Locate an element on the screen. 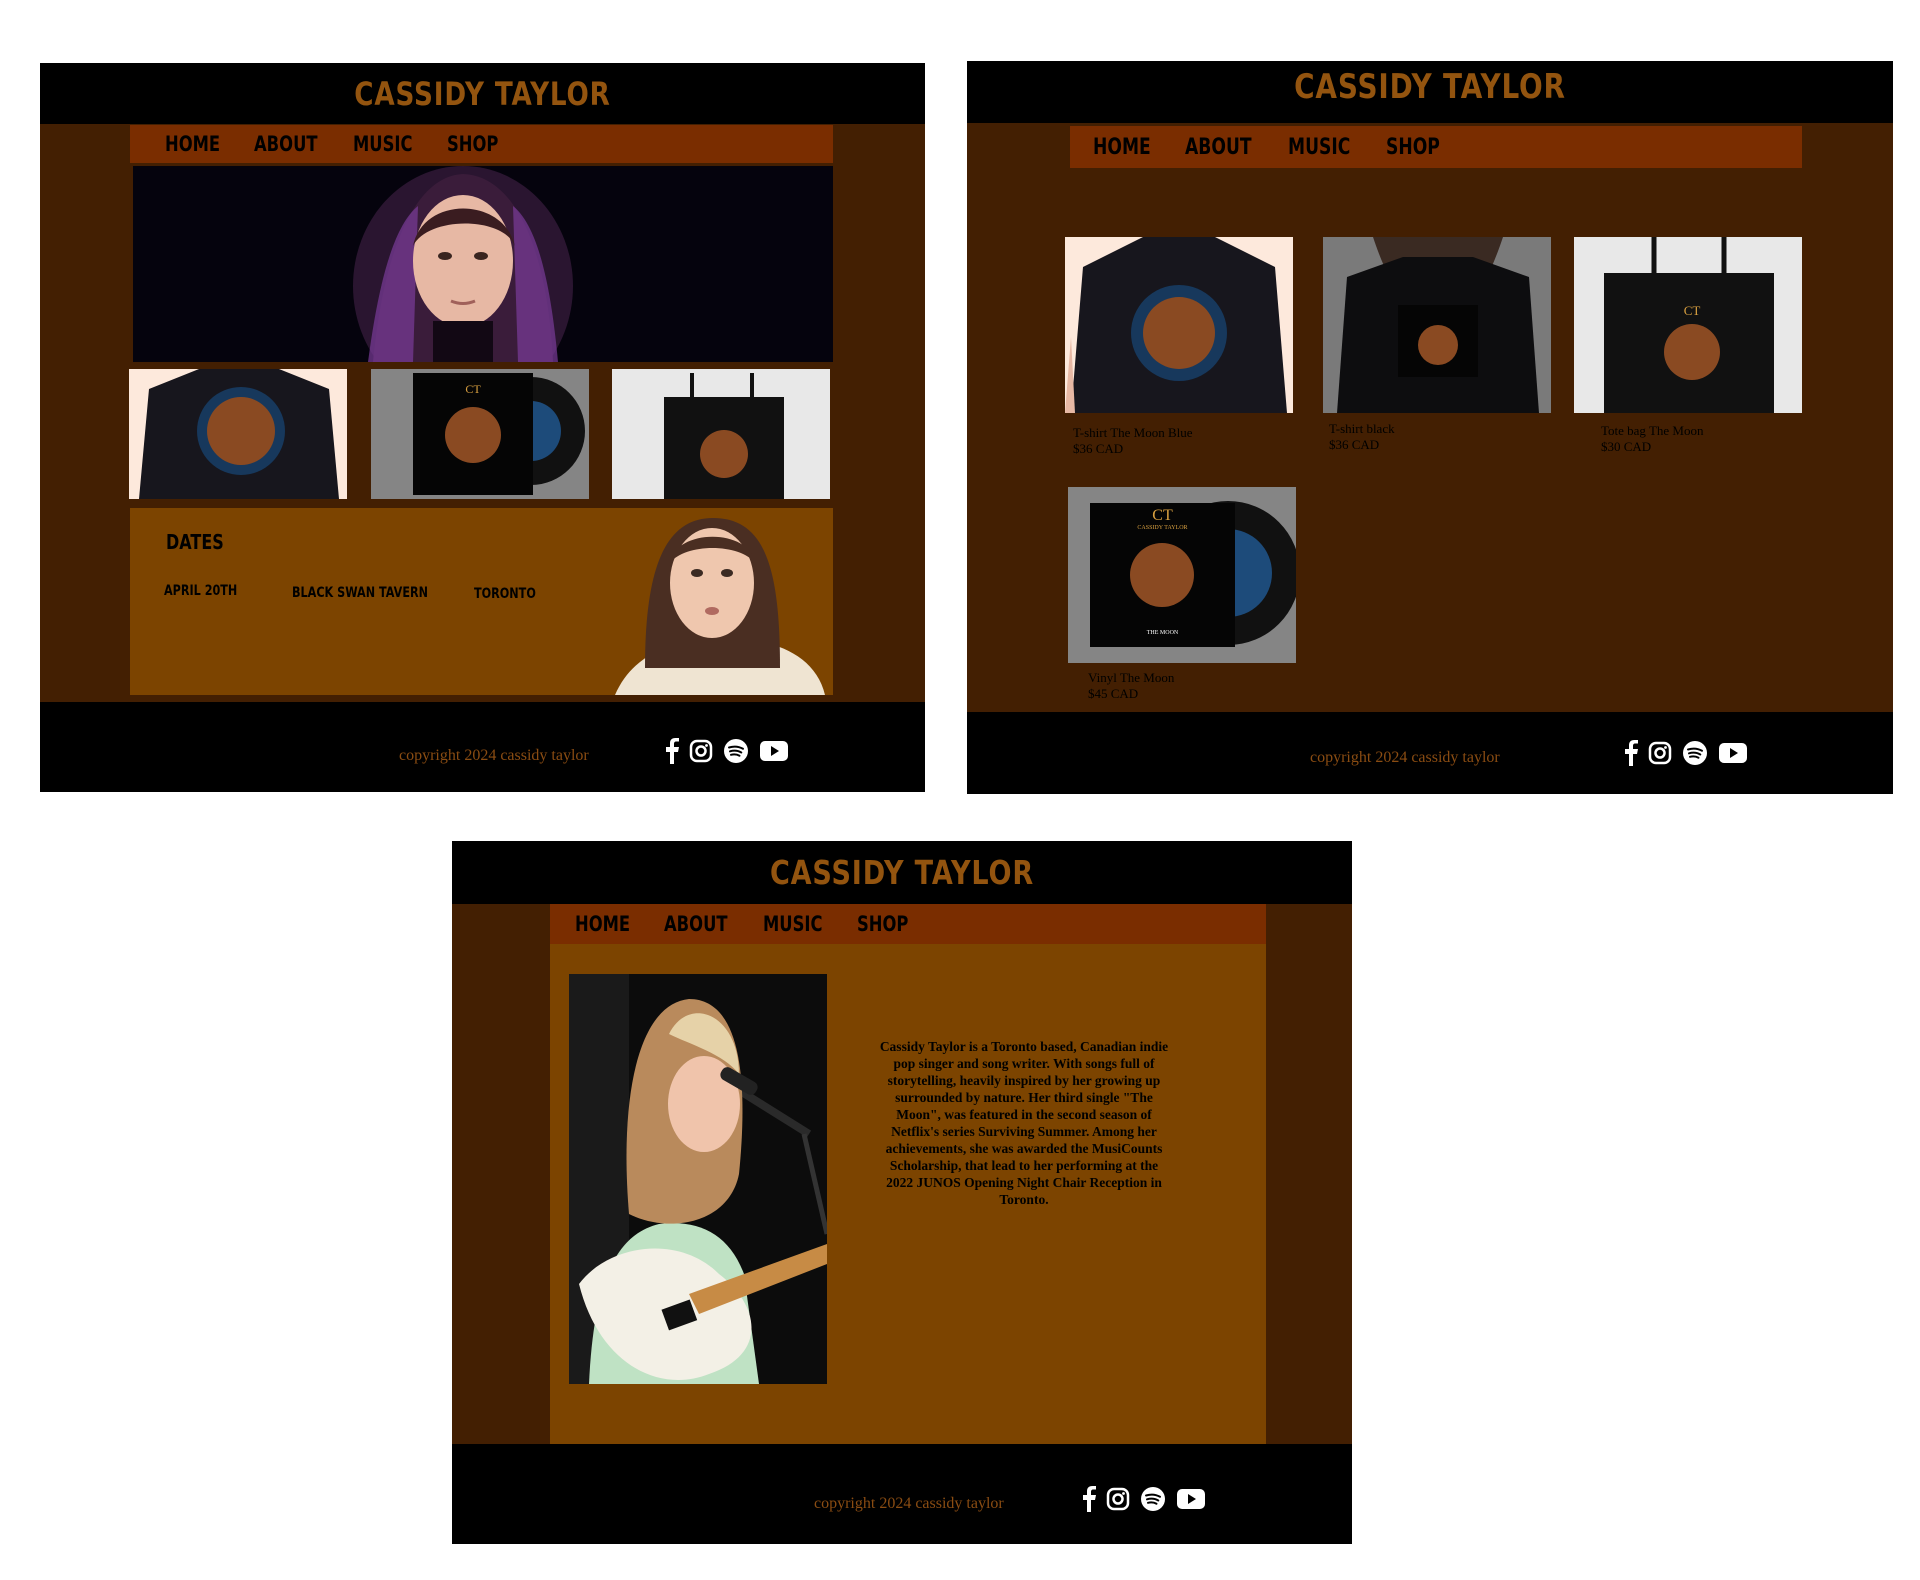 The image size is (1920, 1580). dates-title: DATES is located at coordinates (195, 542).